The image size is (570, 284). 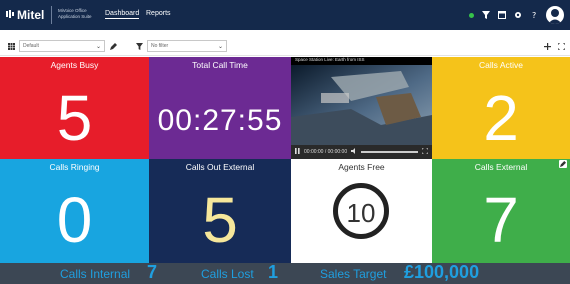 I want to click on video-controls: 00:00:00 / 00:00:00, so click(x=361, y=152).